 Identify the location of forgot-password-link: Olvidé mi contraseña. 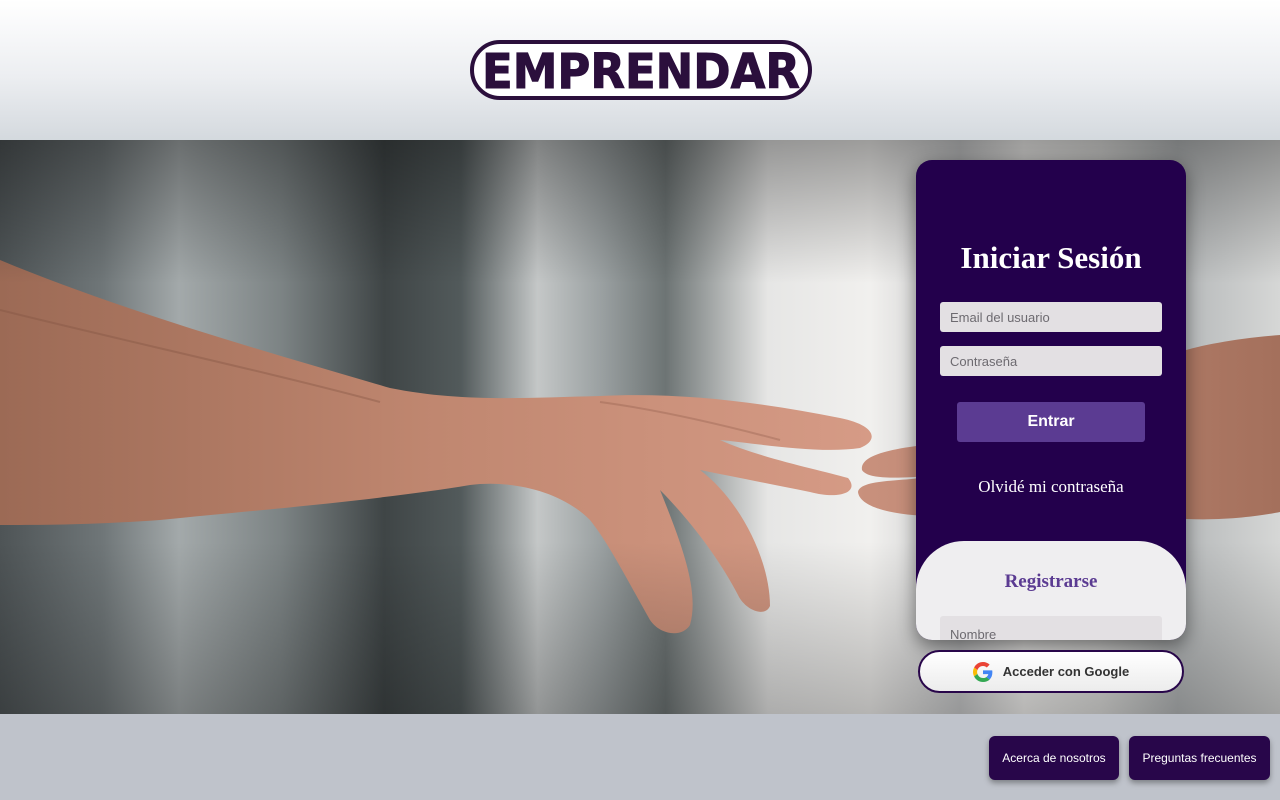
(1051, 487).